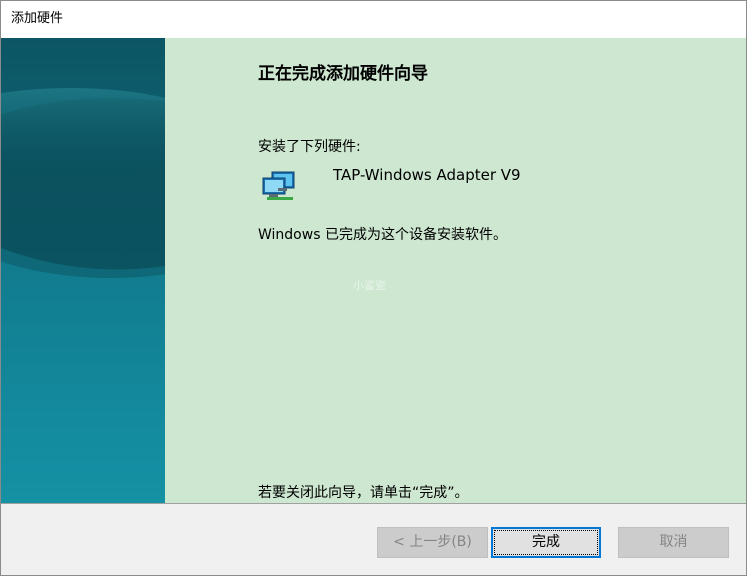 This screenshot has height=576, width=747. Describe the element at coordinates (373, 19) in the screenshot. I see `title-bar: 添加硬件` at that location.